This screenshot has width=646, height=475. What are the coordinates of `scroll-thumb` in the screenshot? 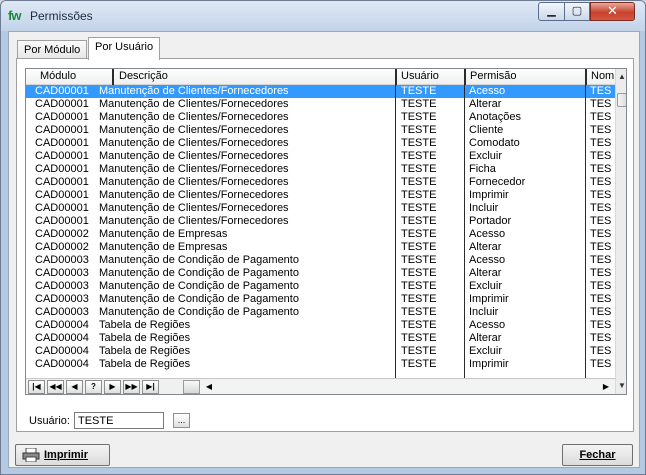 It's located at (621, 100).